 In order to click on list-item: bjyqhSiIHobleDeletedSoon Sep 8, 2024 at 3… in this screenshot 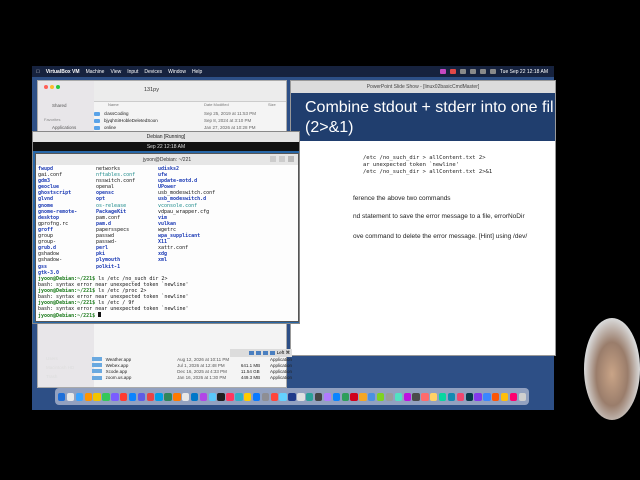, I will do `click(190, 120)`.